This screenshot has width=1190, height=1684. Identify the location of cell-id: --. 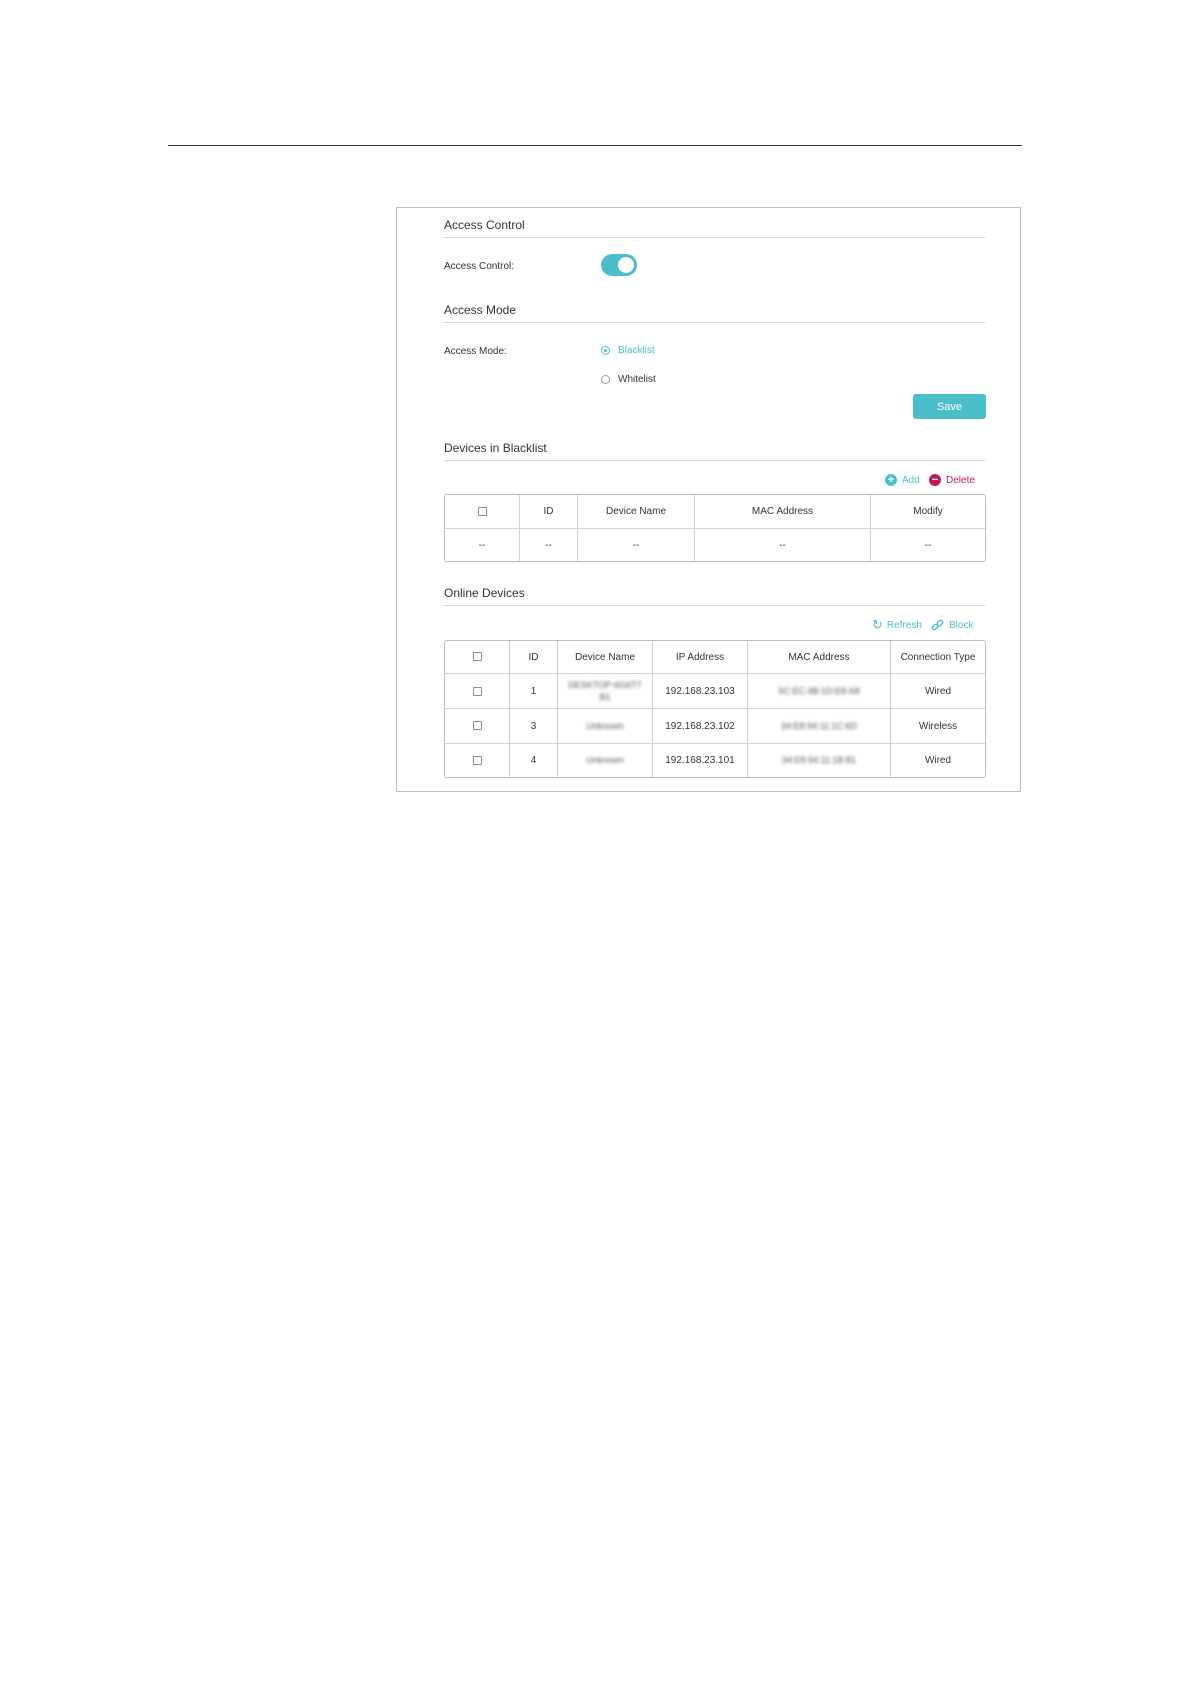
(548, 544).